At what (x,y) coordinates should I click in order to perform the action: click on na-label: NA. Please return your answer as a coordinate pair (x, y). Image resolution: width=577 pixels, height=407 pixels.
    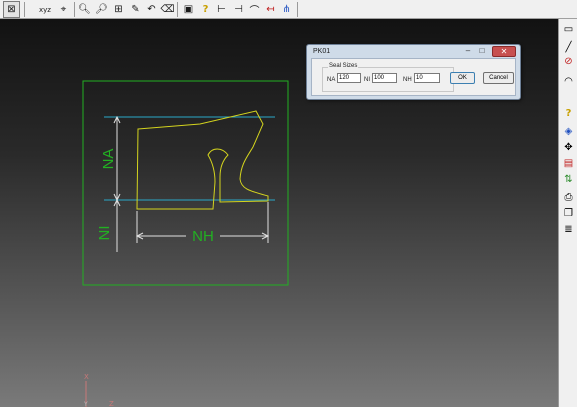
    Looking at the image, I should click on (331, 80).